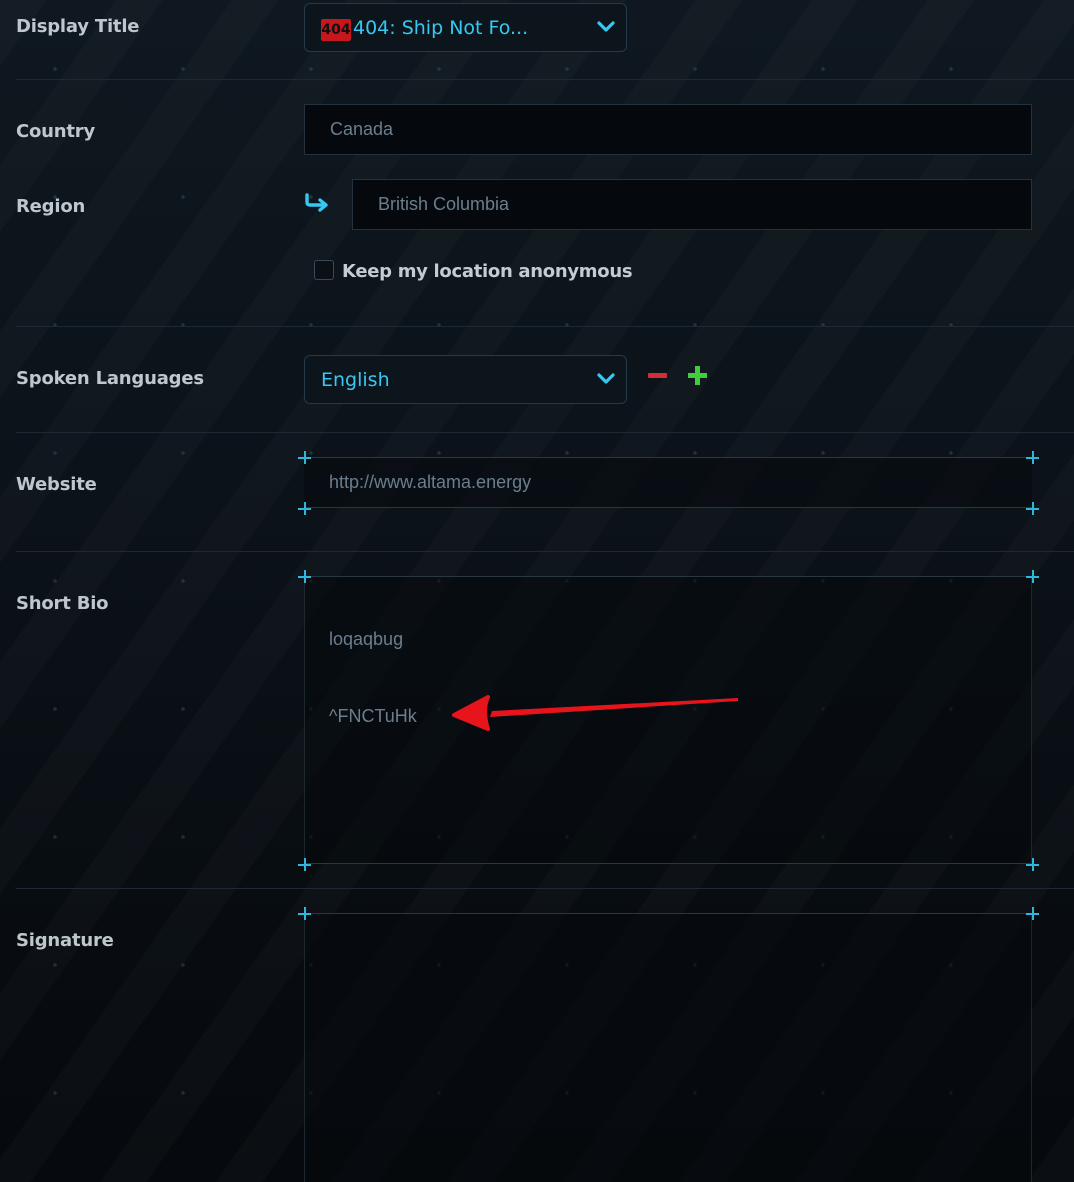 The width and height of the screenshot is (1074, 1182). Describe the element at coordinates (324, 270) in the screenshot. I see `anonymous-checkbox` at that location.